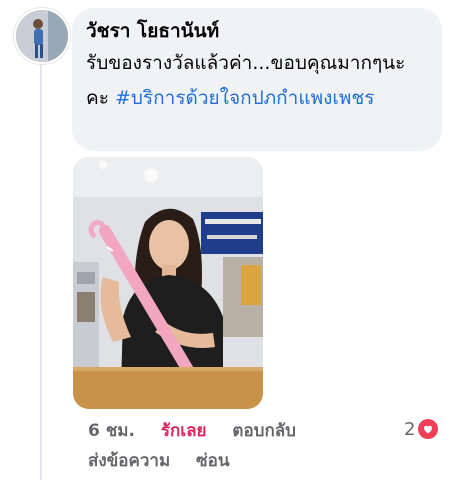  I want to click on comment-actions: 6 ชม. รักเลย ตอบกลับ, so click(202, 431).